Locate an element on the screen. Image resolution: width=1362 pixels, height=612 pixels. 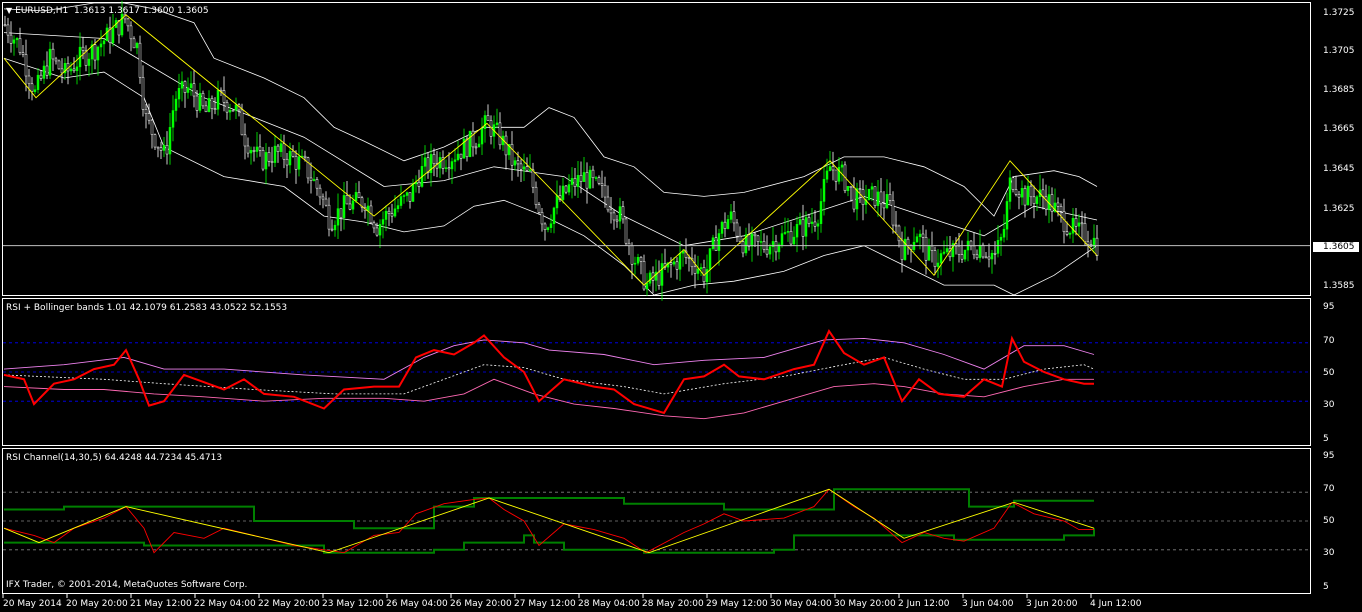
price-tick: 1.3625 is located at coordinates (1339, 209).